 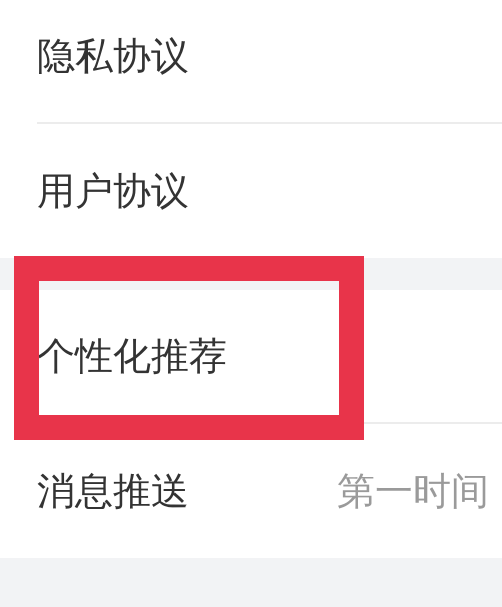 What do you see at coordinates (113, 491) in the screenshot?
I see `row-label: 消息推送` at bounding box center [113, 491].